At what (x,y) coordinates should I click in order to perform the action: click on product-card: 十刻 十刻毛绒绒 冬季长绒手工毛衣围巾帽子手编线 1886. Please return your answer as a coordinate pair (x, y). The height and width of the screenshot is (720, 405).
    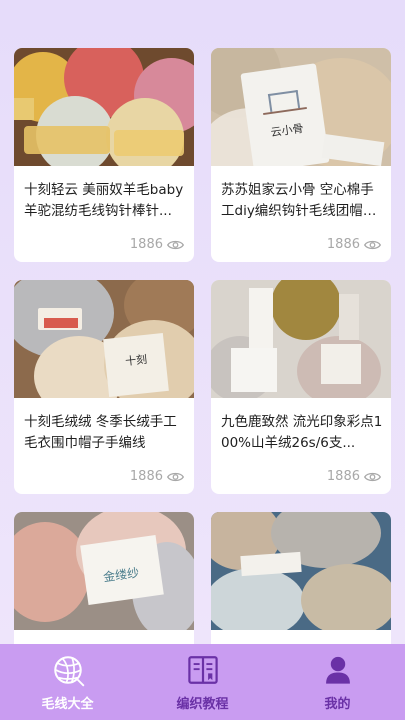
    Looking at the image, I should click on (104, 387).